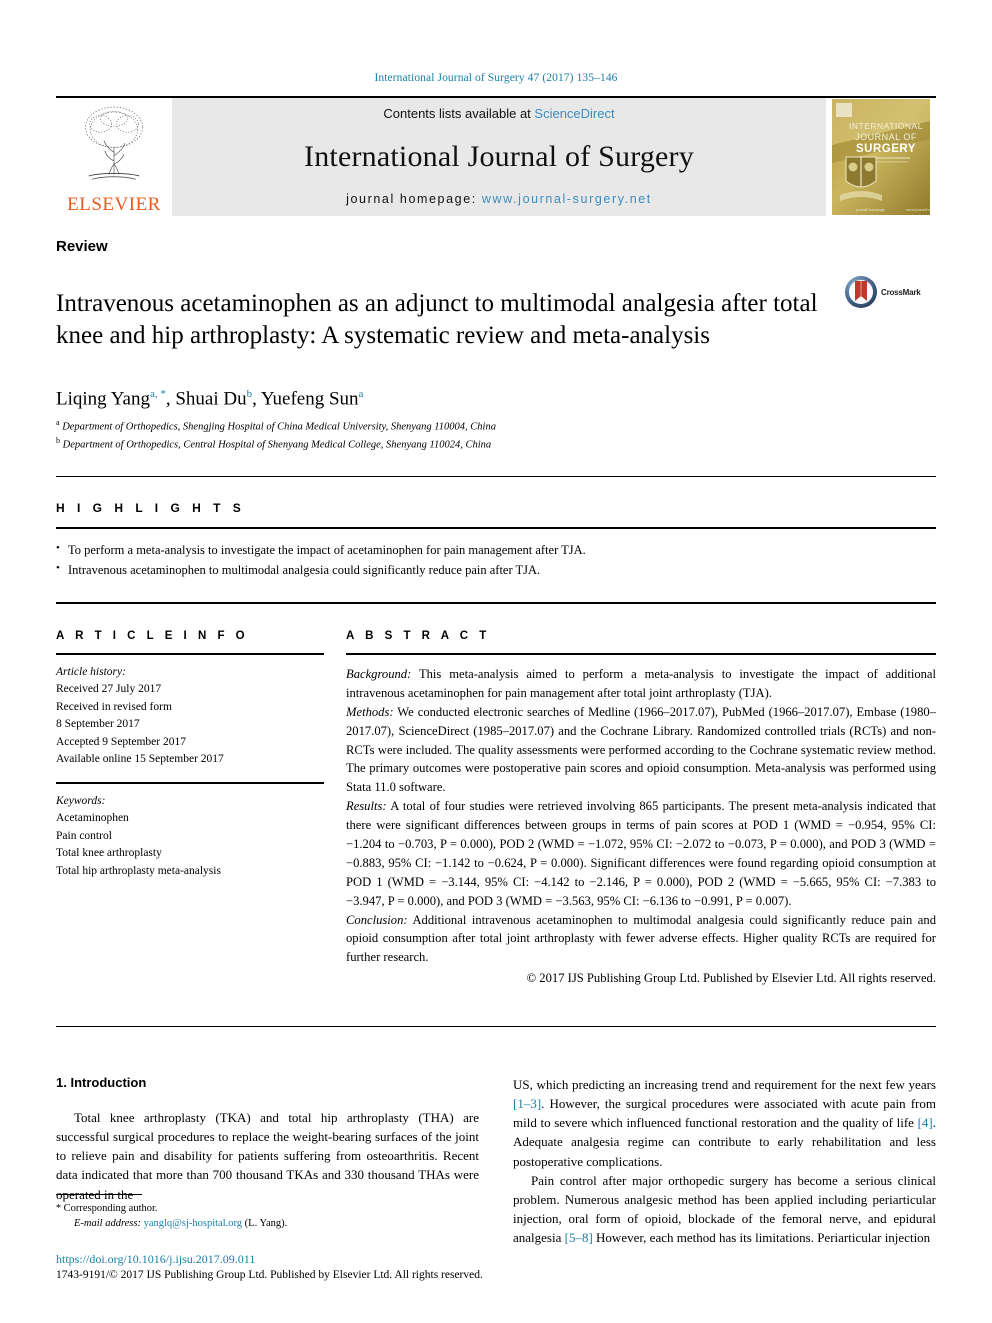 The height and width of the screenshot is (1323, 992). I want to click on homepage-link: www.journal-surgery.net, so click(567, 199).